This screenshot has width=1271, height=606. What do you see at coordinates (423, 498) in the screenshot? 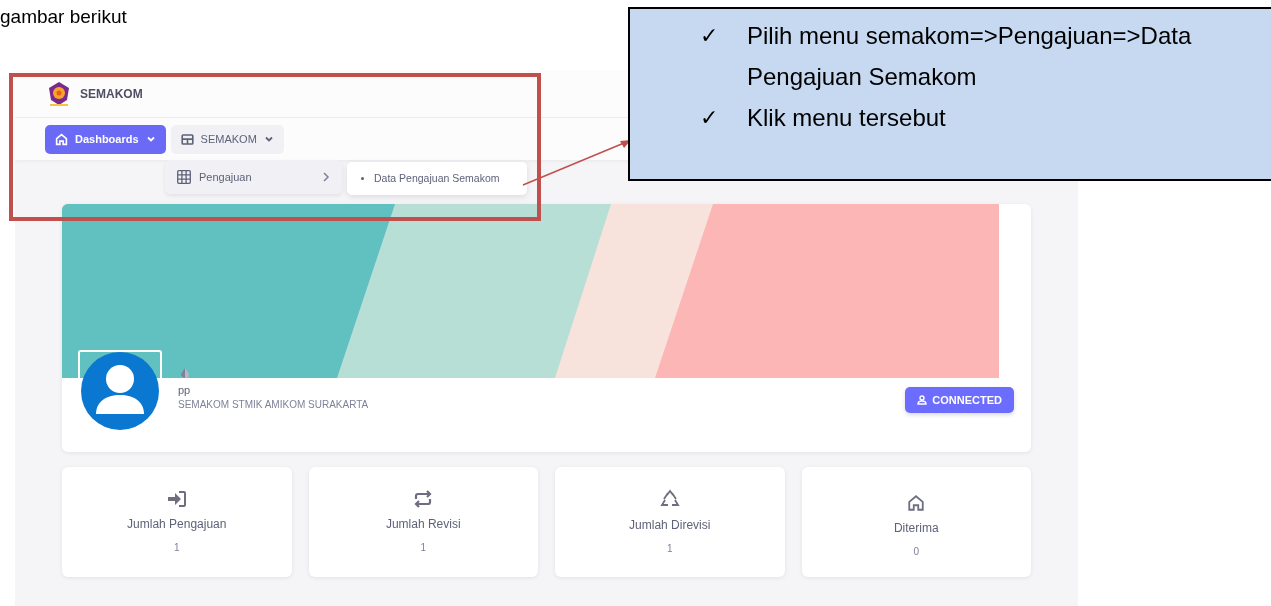
I see `repeat-icon` at bounding box center [423, 498].